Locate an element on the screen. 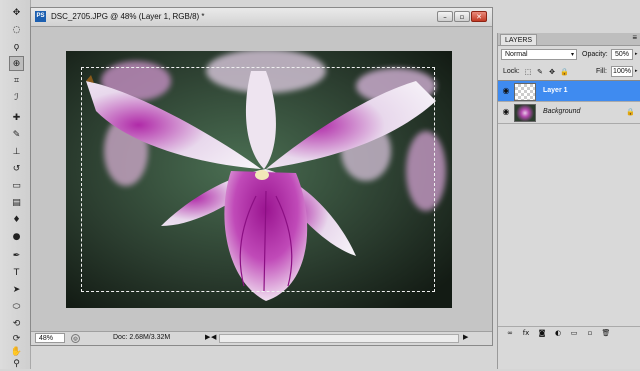  layer-row-background: ◉ Background 🔒 is located at coordinates (569, 113).